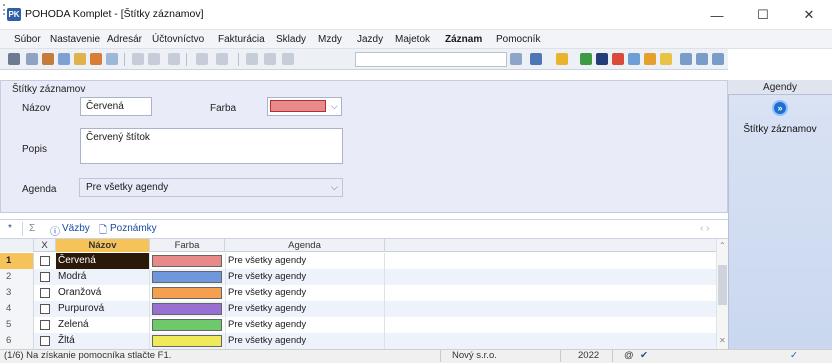 Image resolution: width=832 pixels, height=363 pixels. What do you see at coordinates (14, 59) in the screenshot?
I see `grip-icon` at bounding box center [14, 59].